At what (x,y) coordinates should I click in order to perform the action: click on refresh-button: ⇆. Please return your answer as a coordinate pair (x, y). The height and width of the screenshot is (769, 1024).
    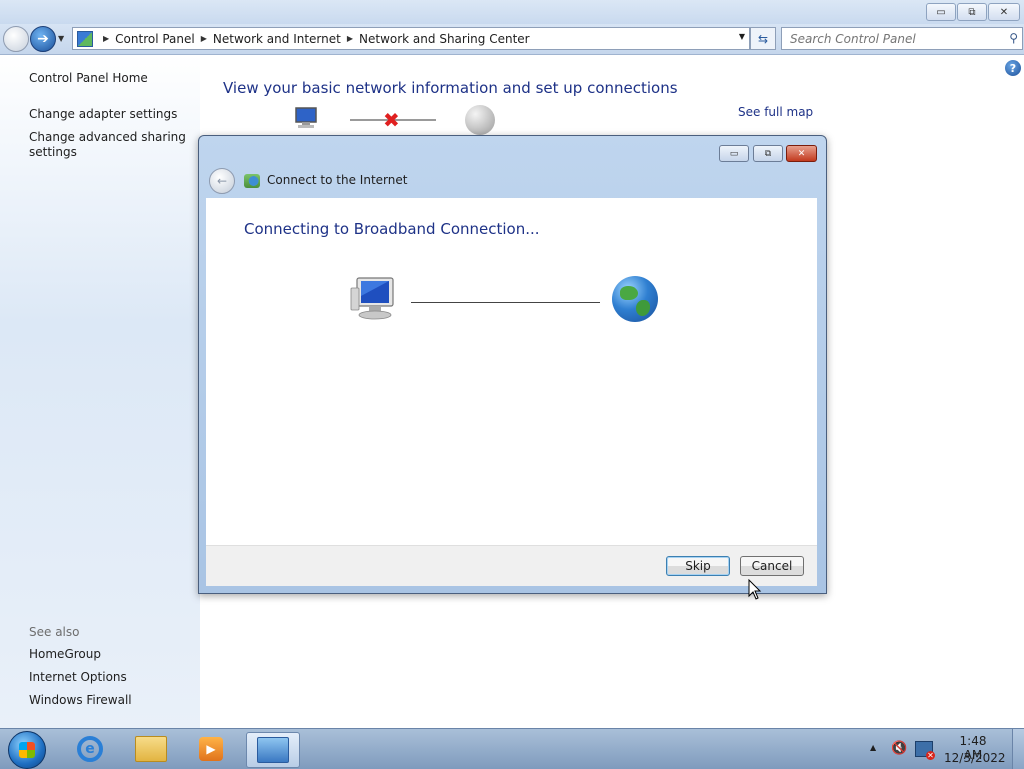
    Looking at the image, I should click on (763, 38).